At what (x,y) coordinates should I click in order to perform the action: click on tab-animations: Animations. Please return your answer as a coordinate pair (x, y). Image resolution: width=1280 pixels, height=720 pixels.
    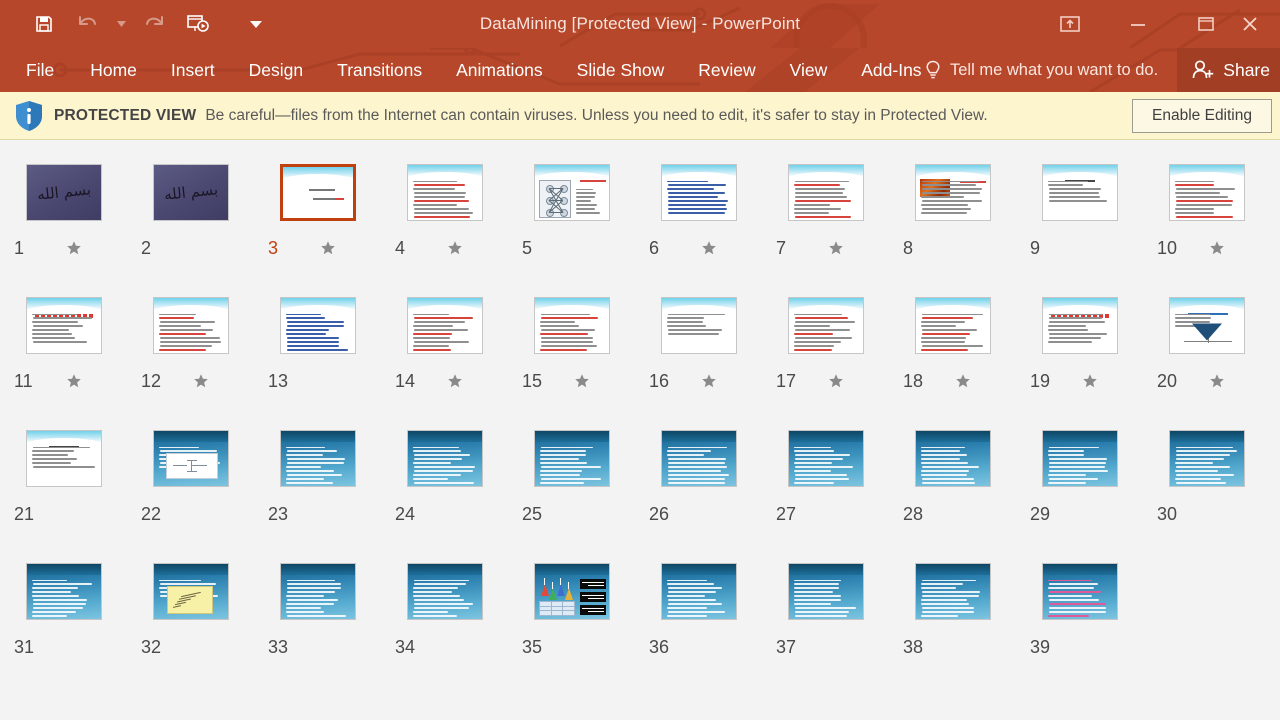
    Looking at the image, I should click on (499, 70).